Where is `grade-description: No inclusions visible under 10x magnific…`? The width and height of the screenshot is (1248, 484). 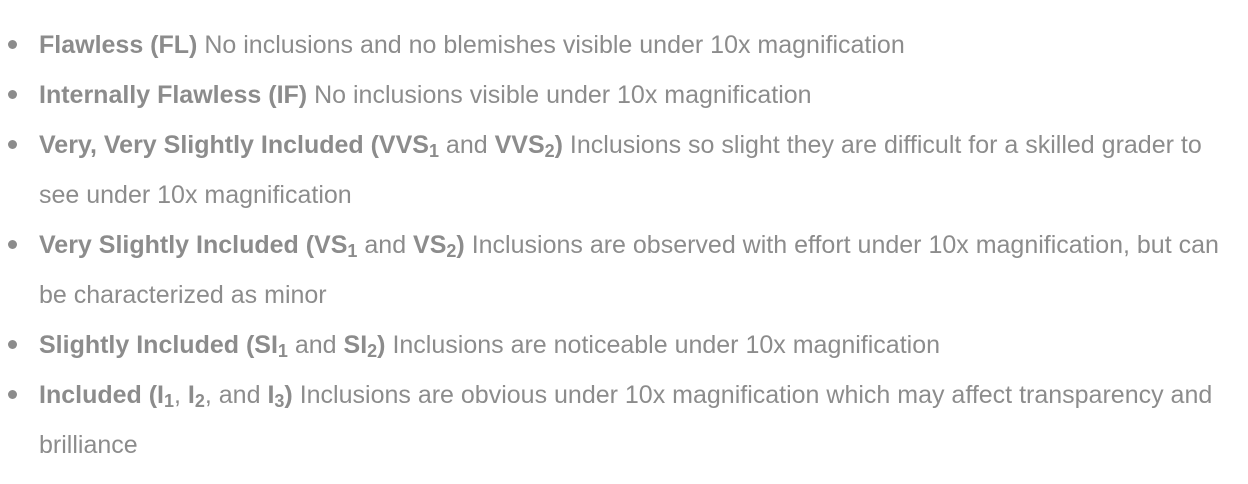 grade-description: No inclusions visible under 10x magnific… is located at coordinates (563, 95).